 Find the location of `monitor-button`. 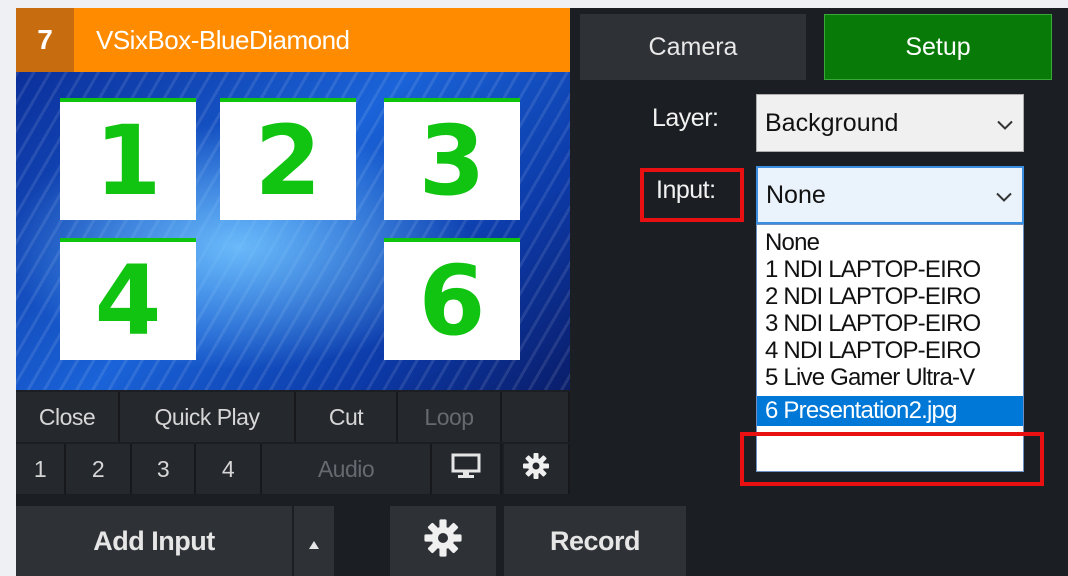

monitor-button is located at coordinates (467, 469).